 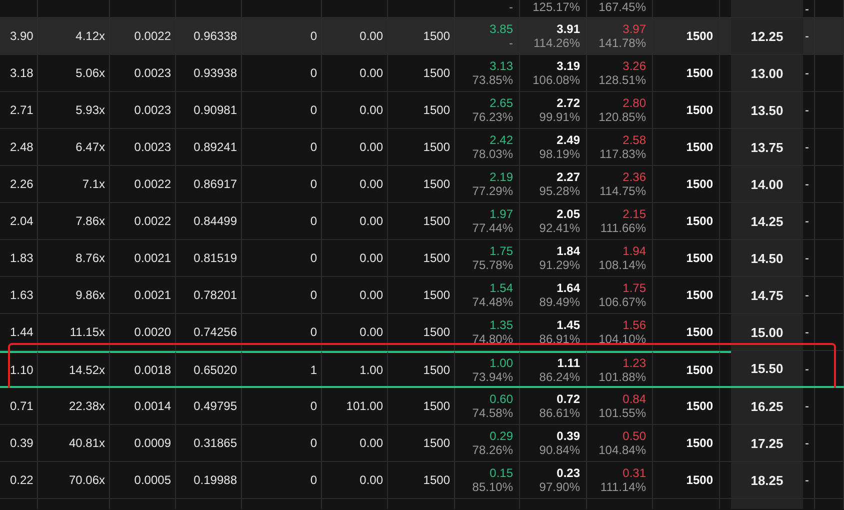 What do you see at coordinates (93, 184) in the screenshot?
I see `cell-text: 7.1x` at bounding box center [93, 184].